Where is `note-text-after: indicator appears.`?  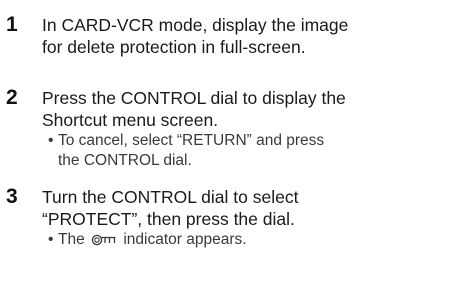 note-text-after: indicator appears. is located at coordinates (185, 239).